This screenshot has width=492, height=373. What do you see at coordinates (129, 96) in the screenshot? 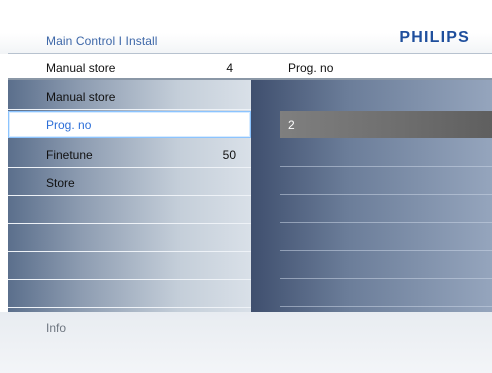
I see `menu-item-manual-store: Manual store` at bounding box center [129, 96].